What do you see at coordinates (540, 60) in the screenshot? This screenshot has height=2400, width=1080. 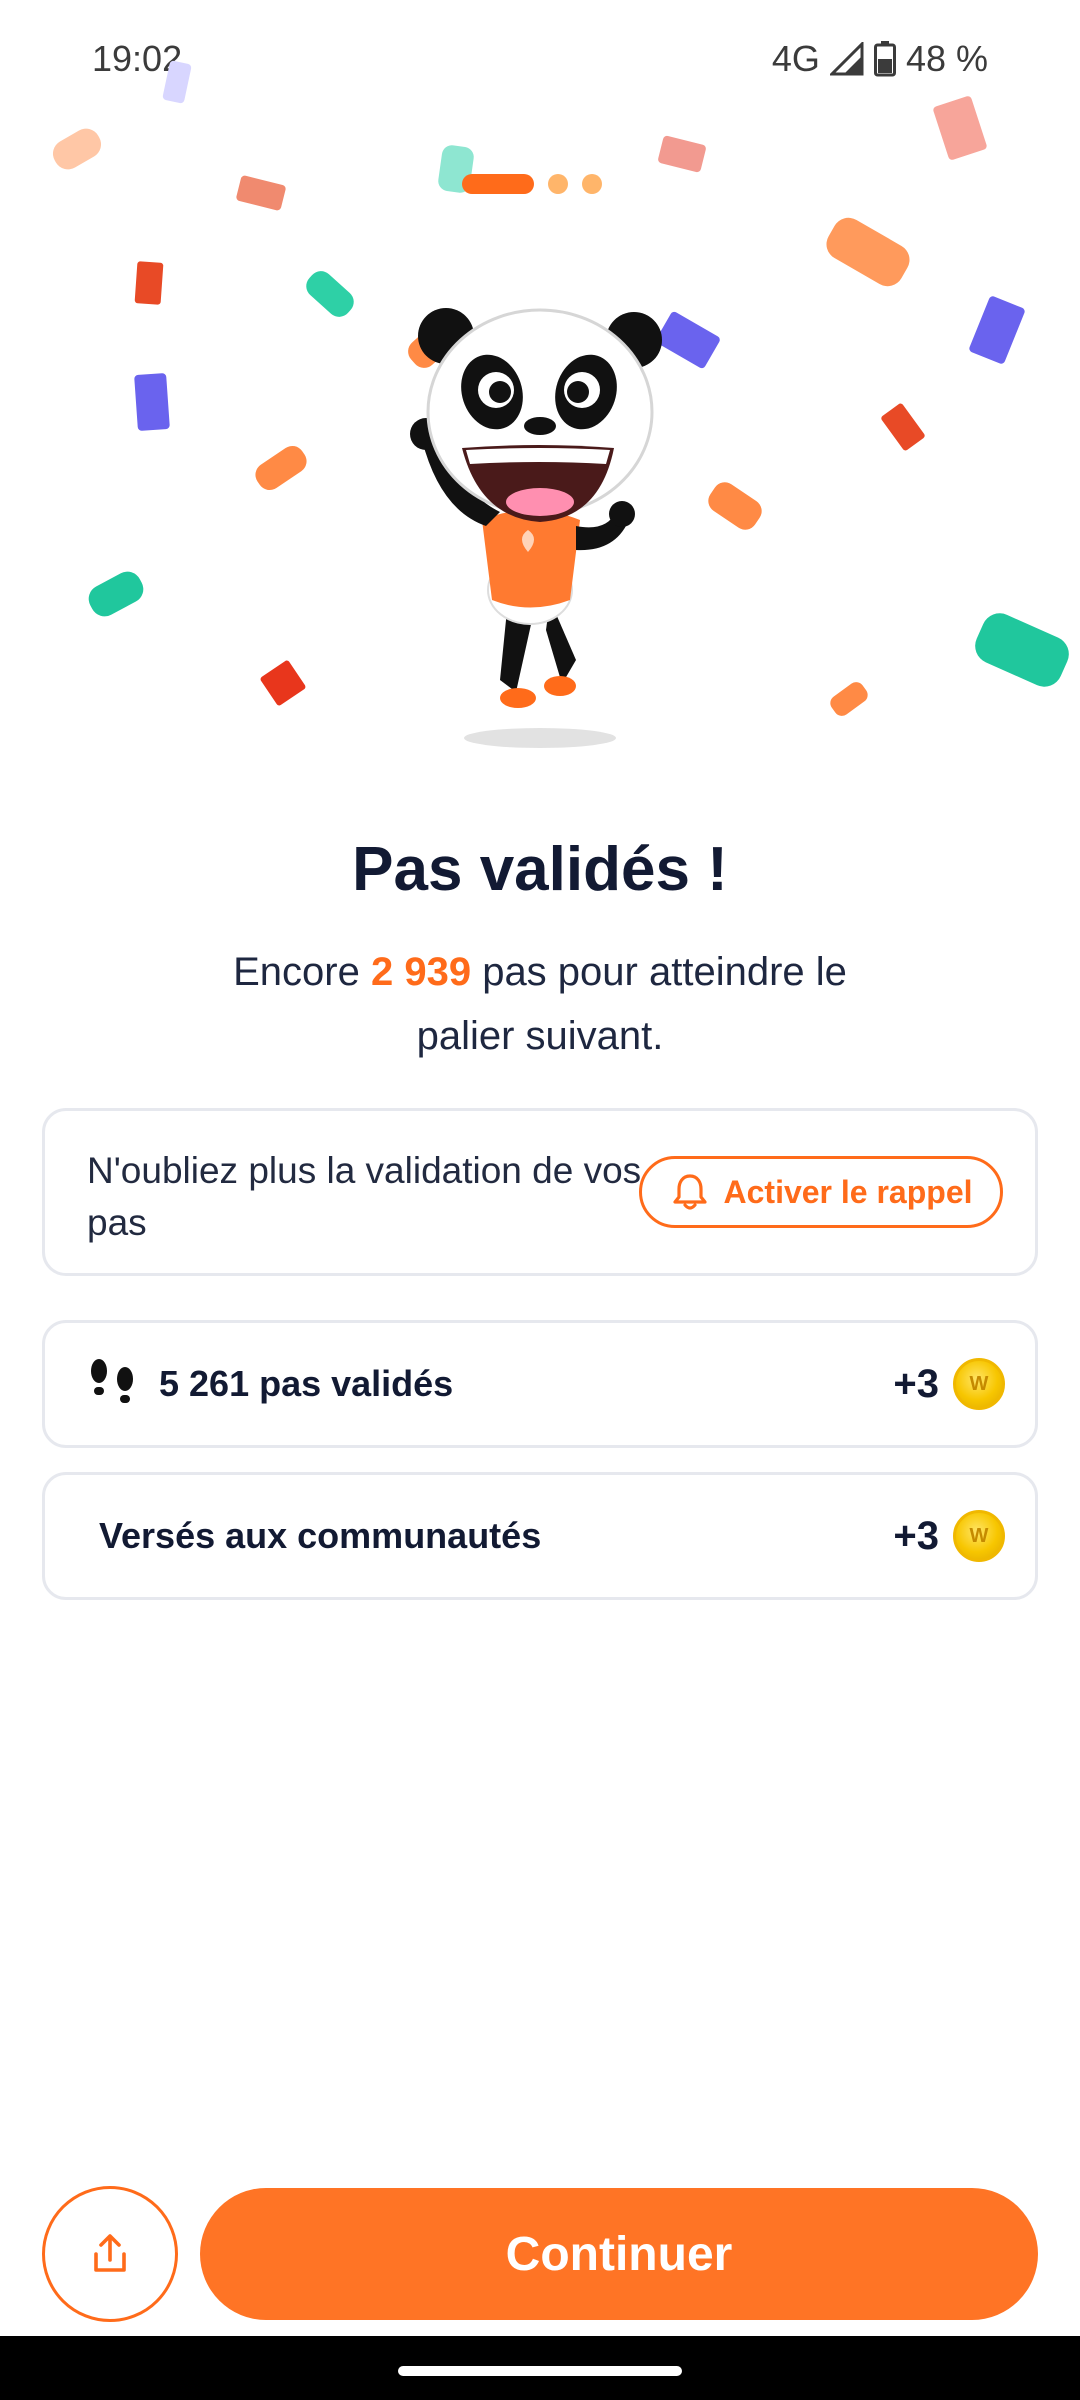 I see `status-bar: 19:02 4G 48 %` at bounding box center [540, 60].